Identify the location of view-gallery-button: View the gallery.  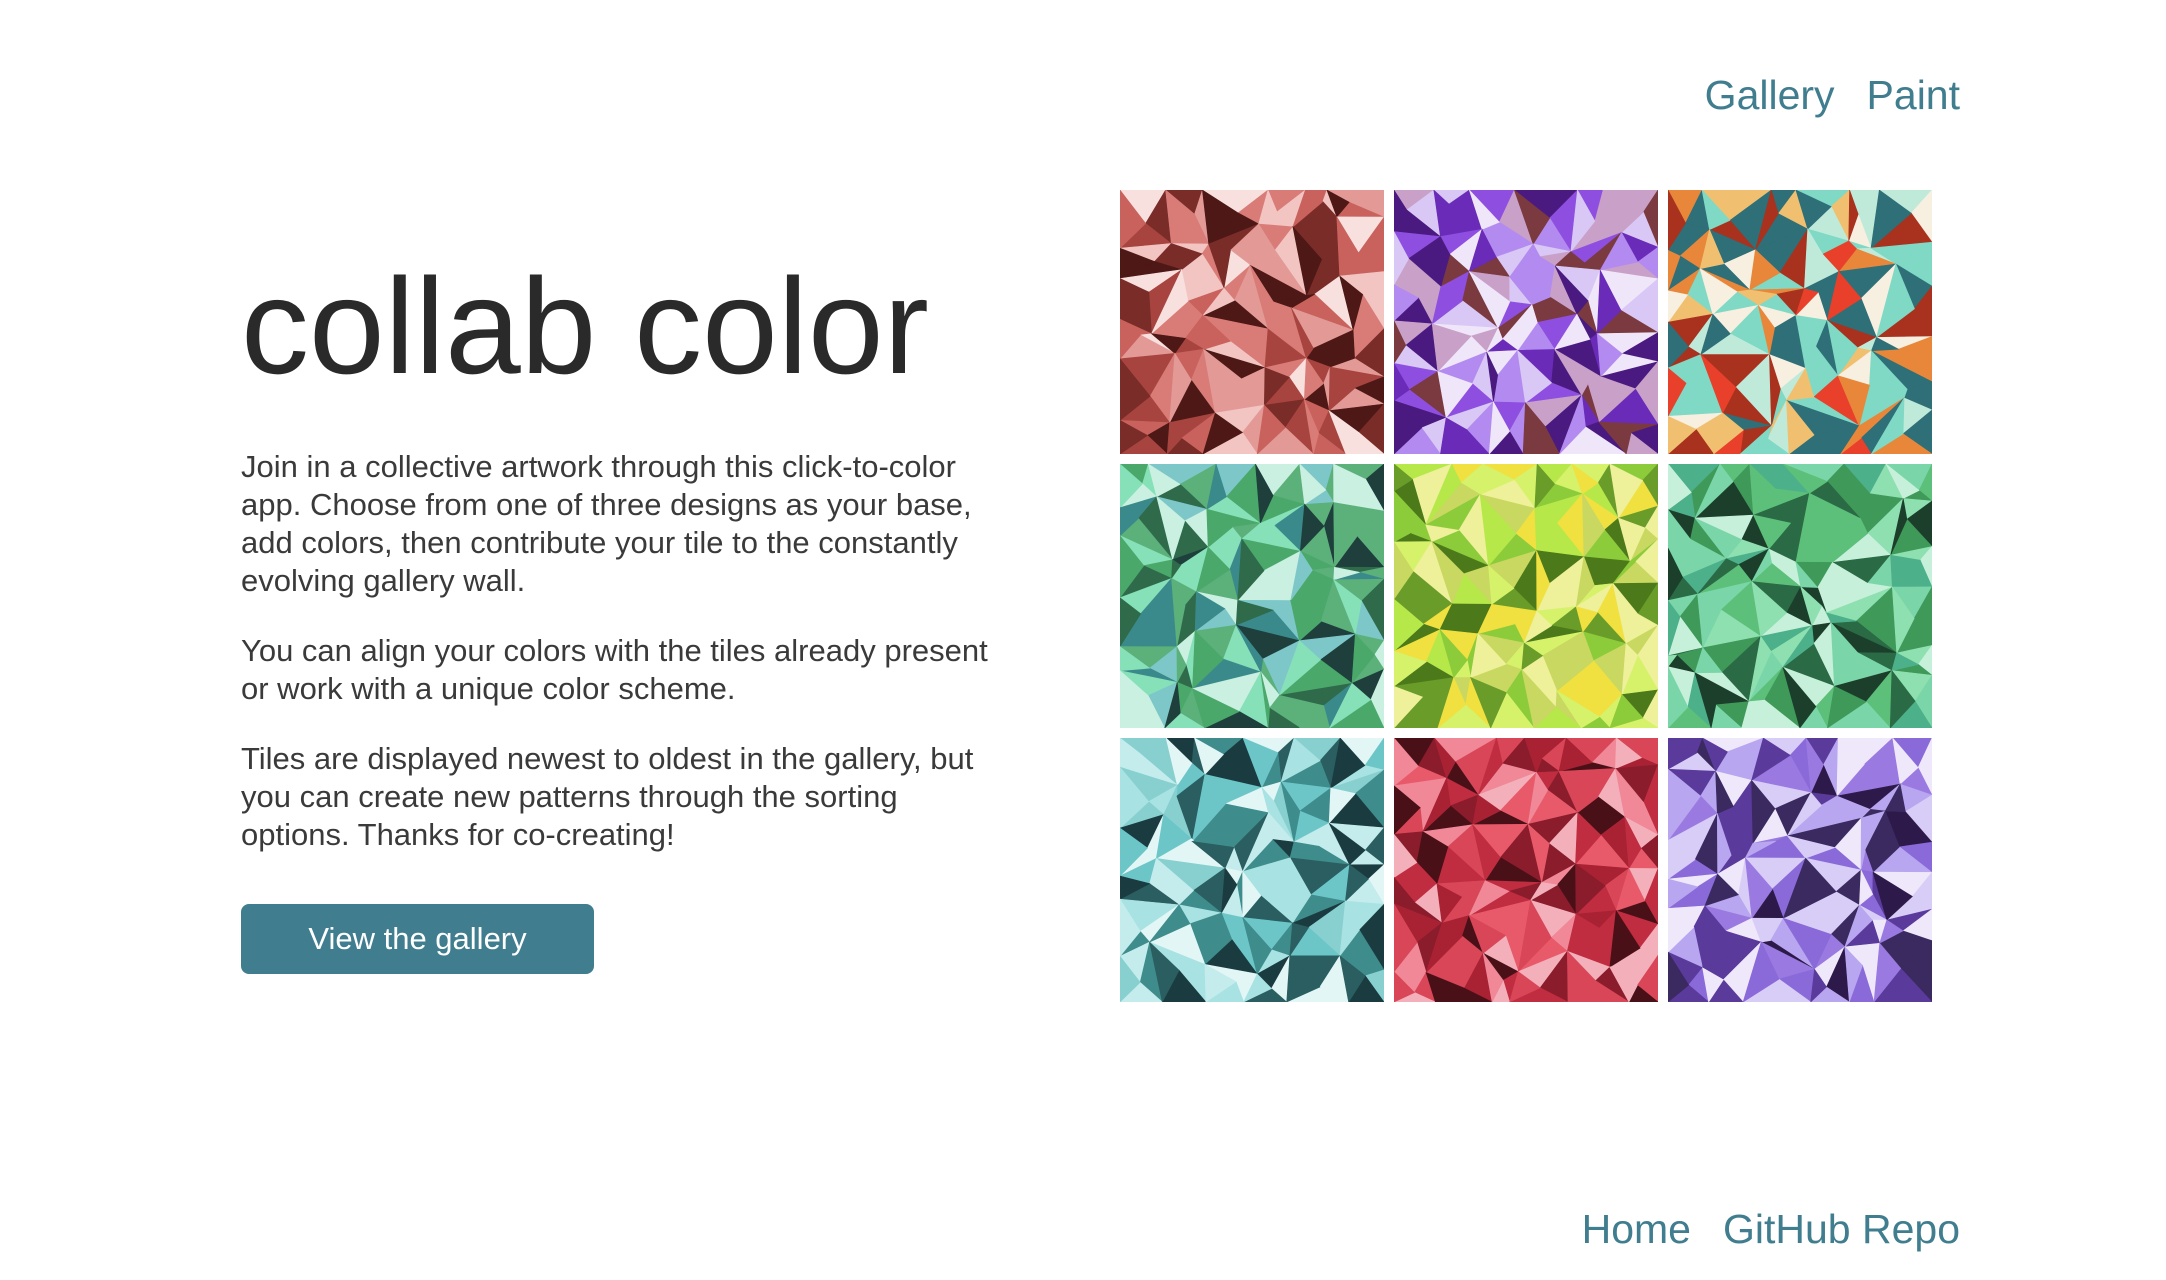
(417, 939).